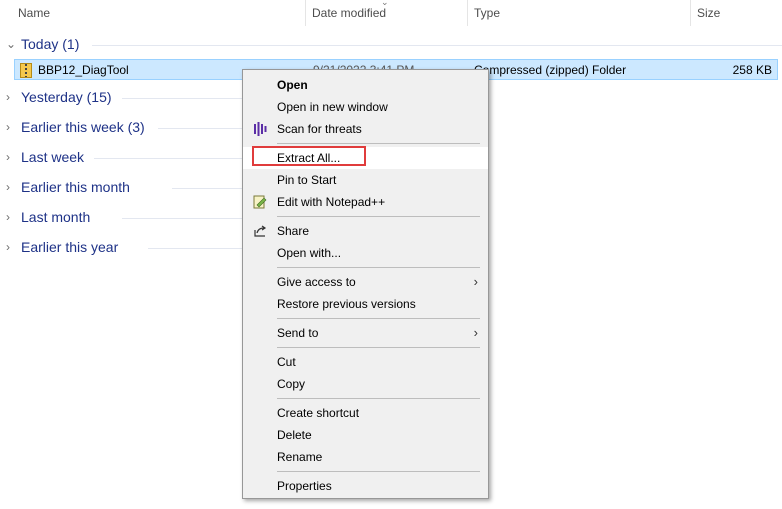 The image size is (782, 509). I want to click on column-date-modified: Date modified, so click(349, 13).